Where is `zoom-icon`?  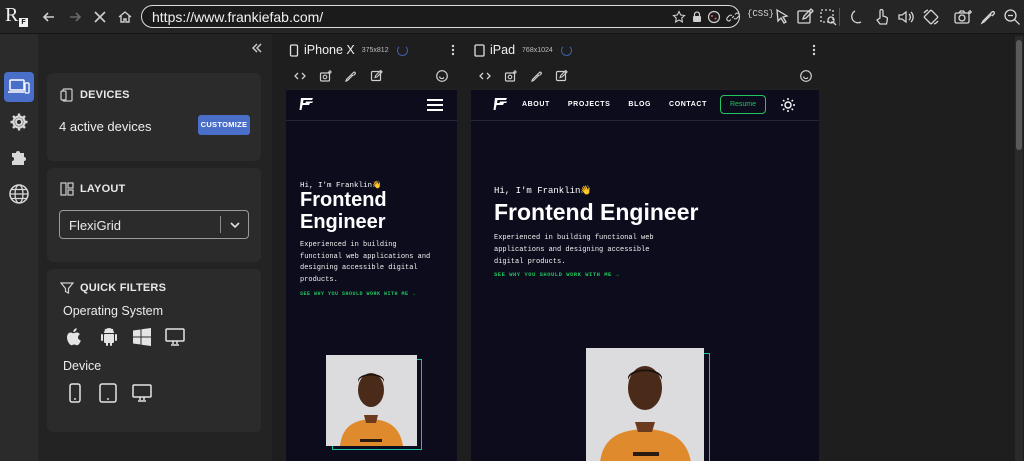 zoom-icon is located at coordinates (1012, 17).